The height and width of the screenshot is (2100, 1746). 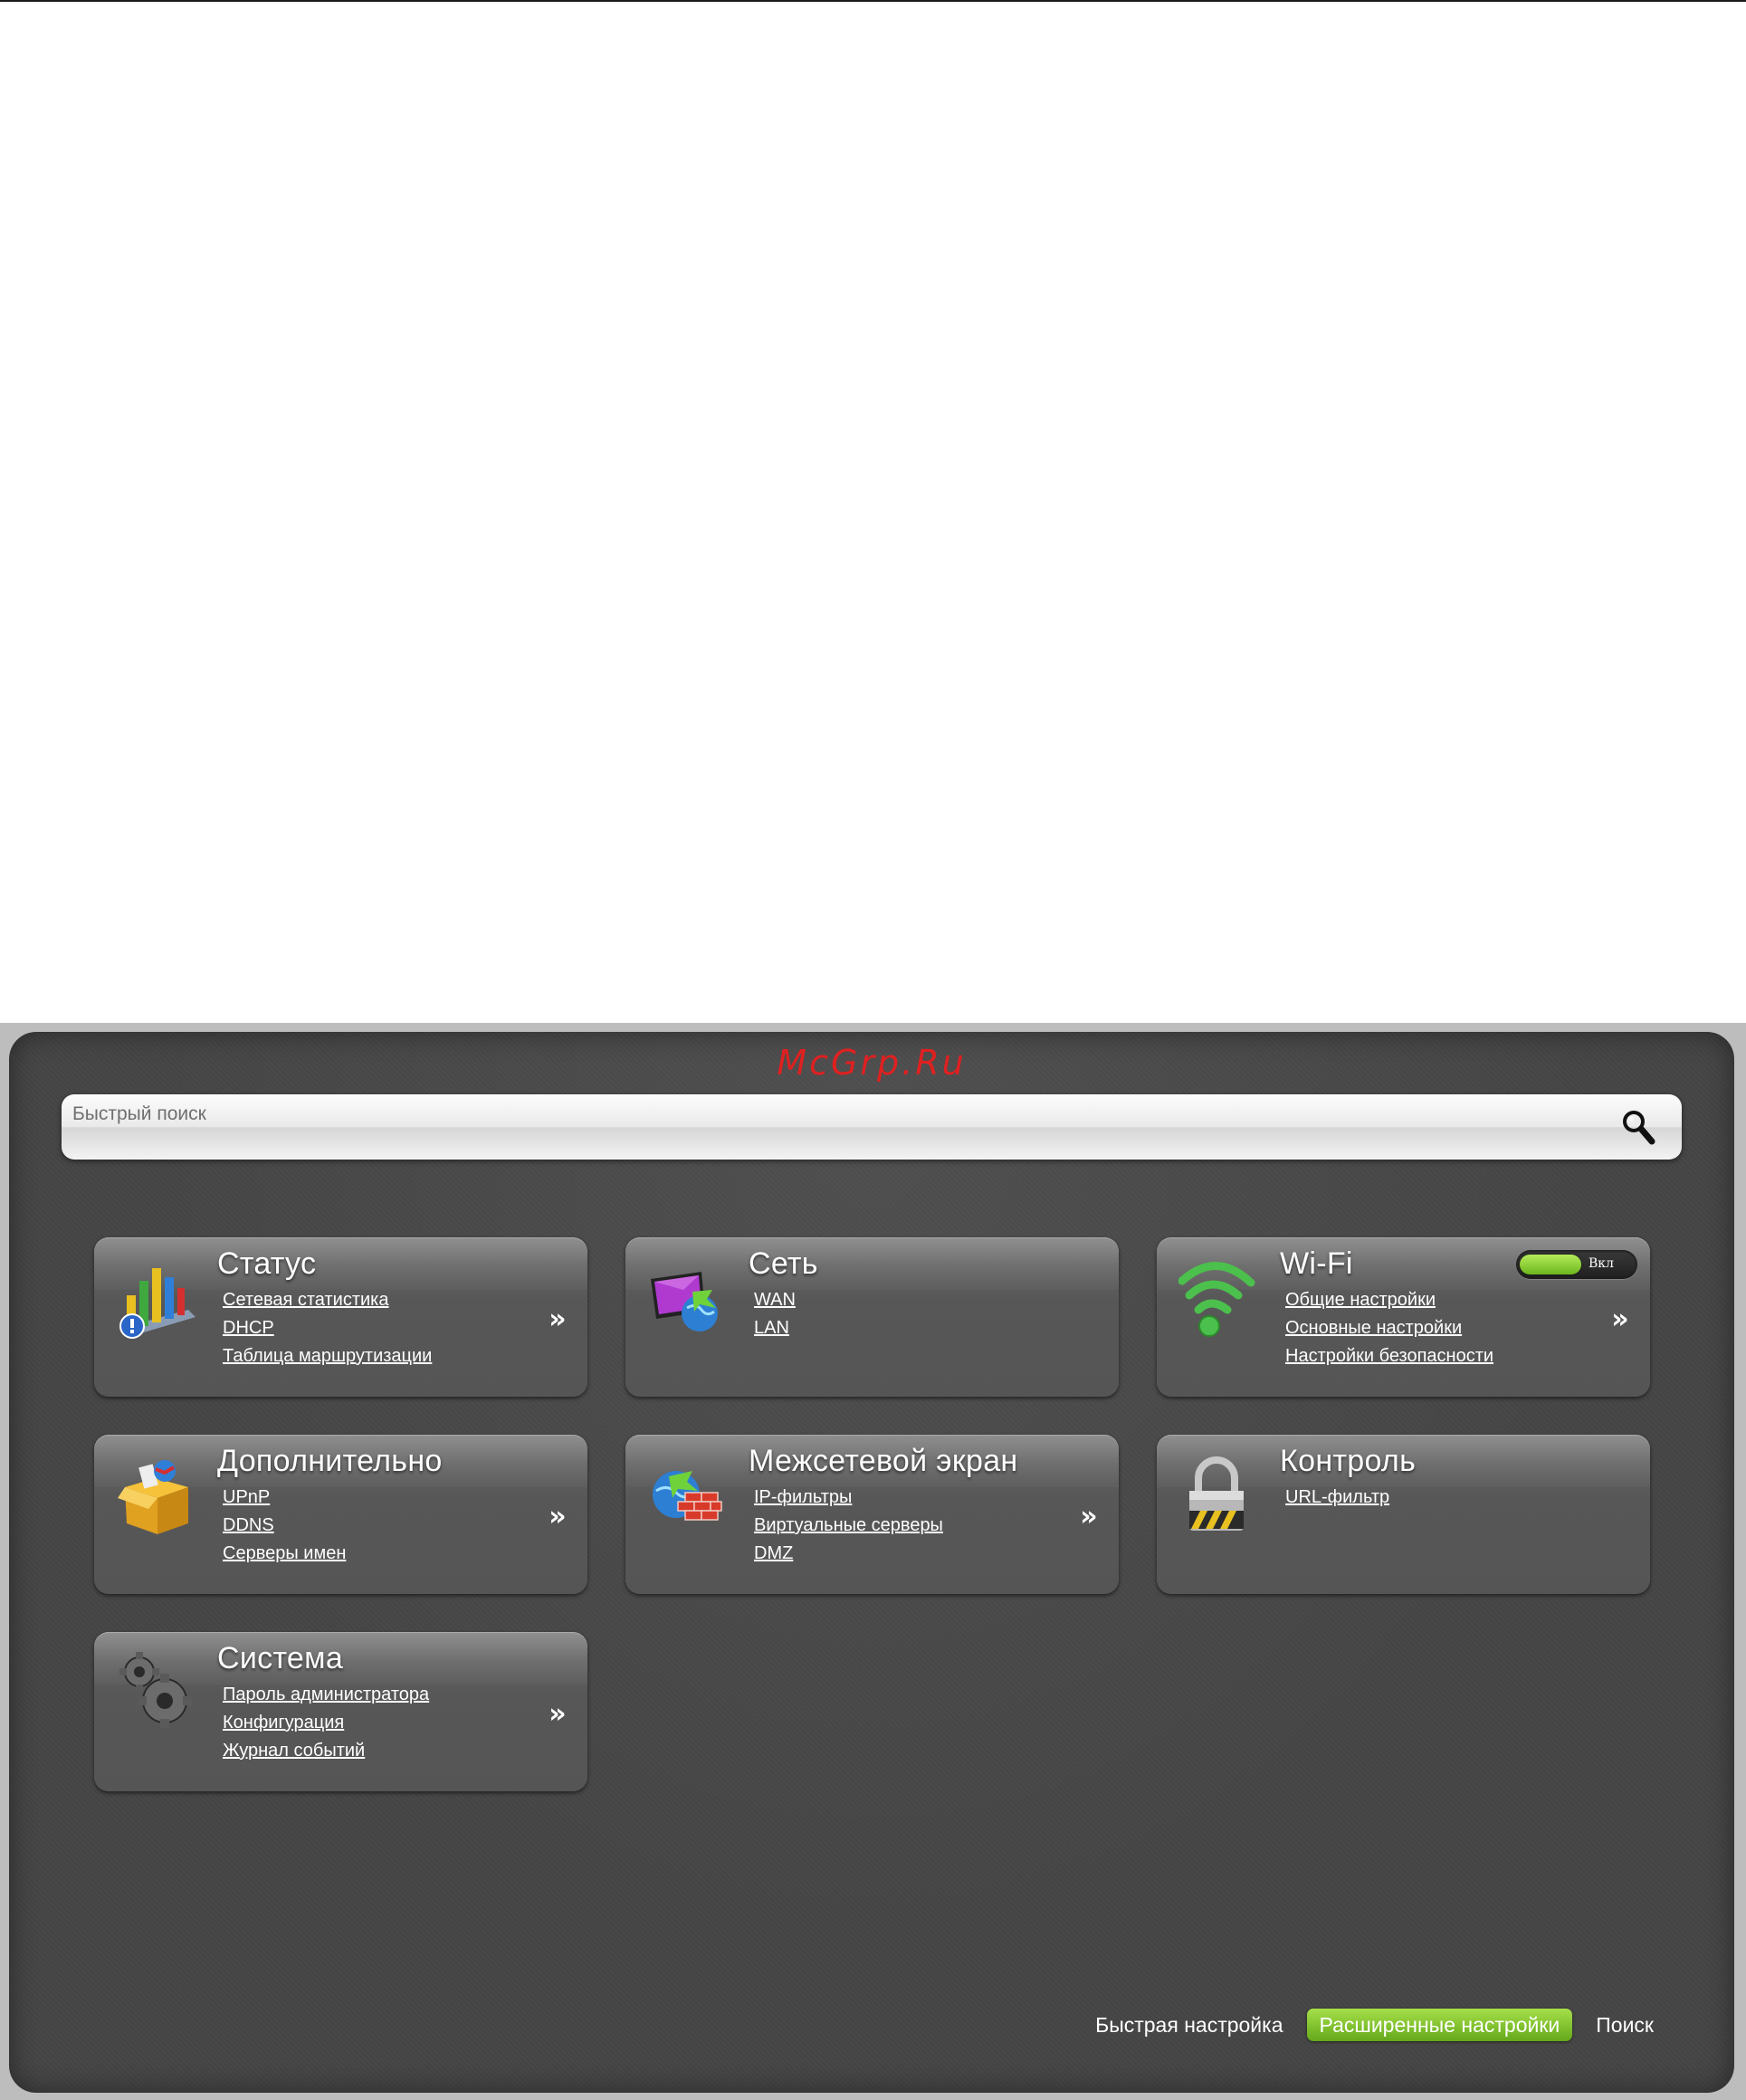 What do you see at coordinates (330, 1461) in the screenshot?
I see `card-title: Дополнительно` at bounding box center [330, 1461].